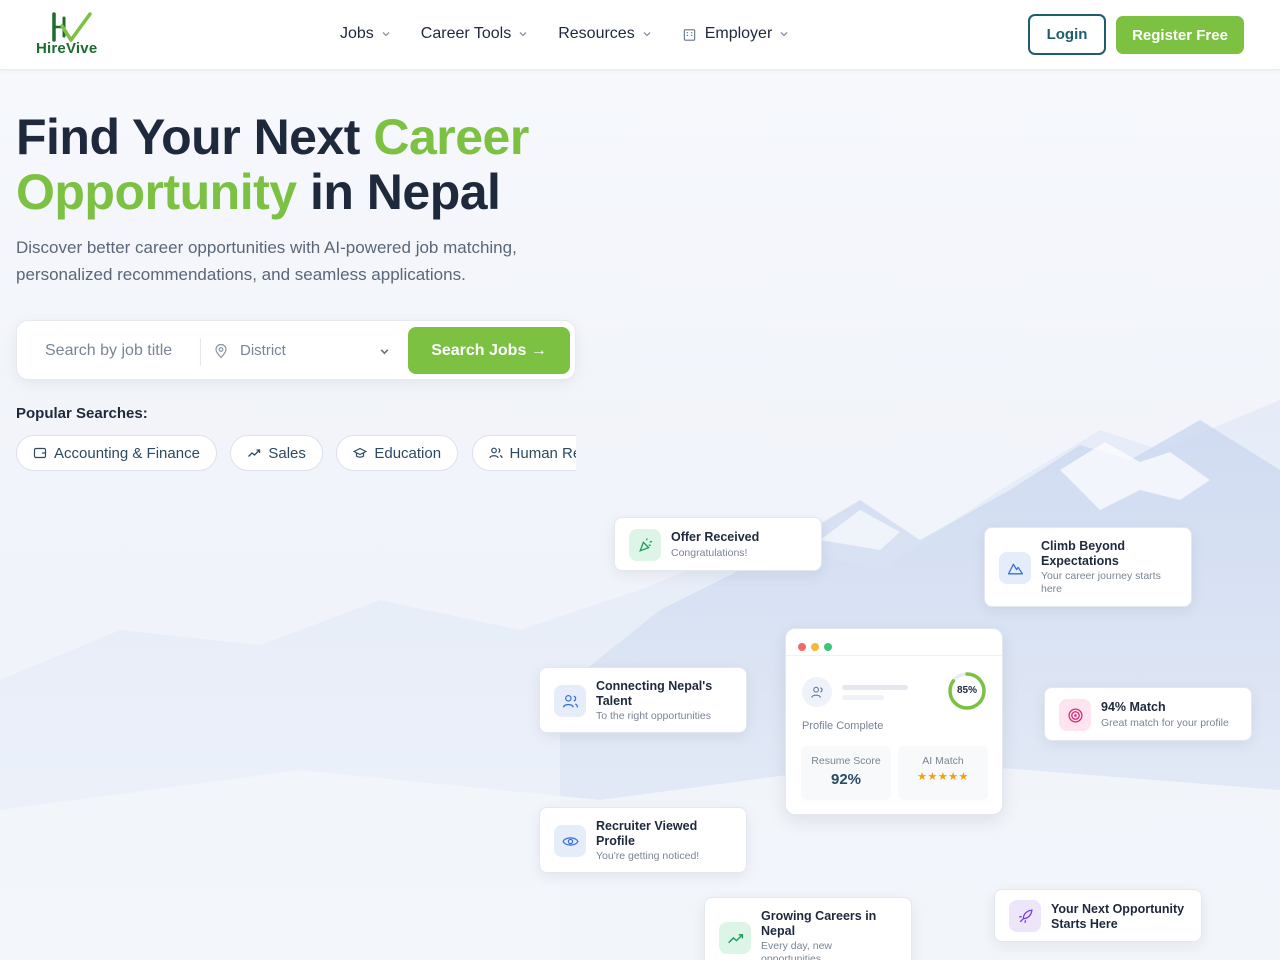 Image resolution: width=1280 pixels, height=960 pixels. Describe the element at coordinates (843, 726) in the screenshot. I see `profile-complete-label: Profile Complete` at that location.